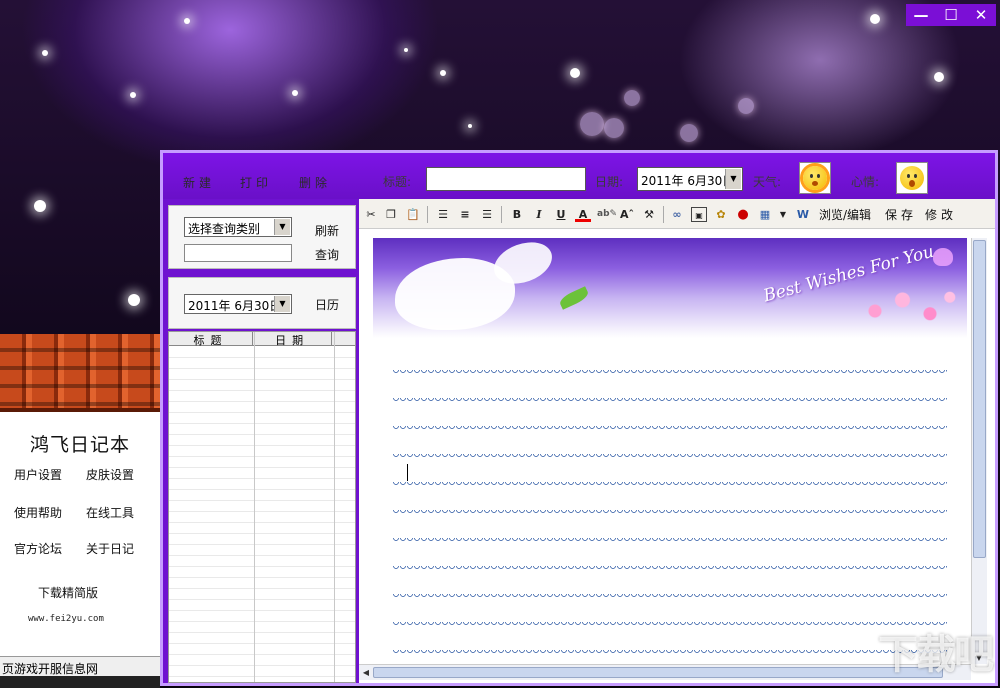 The width and height of the screenshot is (1000, 688). What do you see at coordinates (413, 214) in the screenshot?
I see `paste-icon: 📋` at bounding box center [413, 214].